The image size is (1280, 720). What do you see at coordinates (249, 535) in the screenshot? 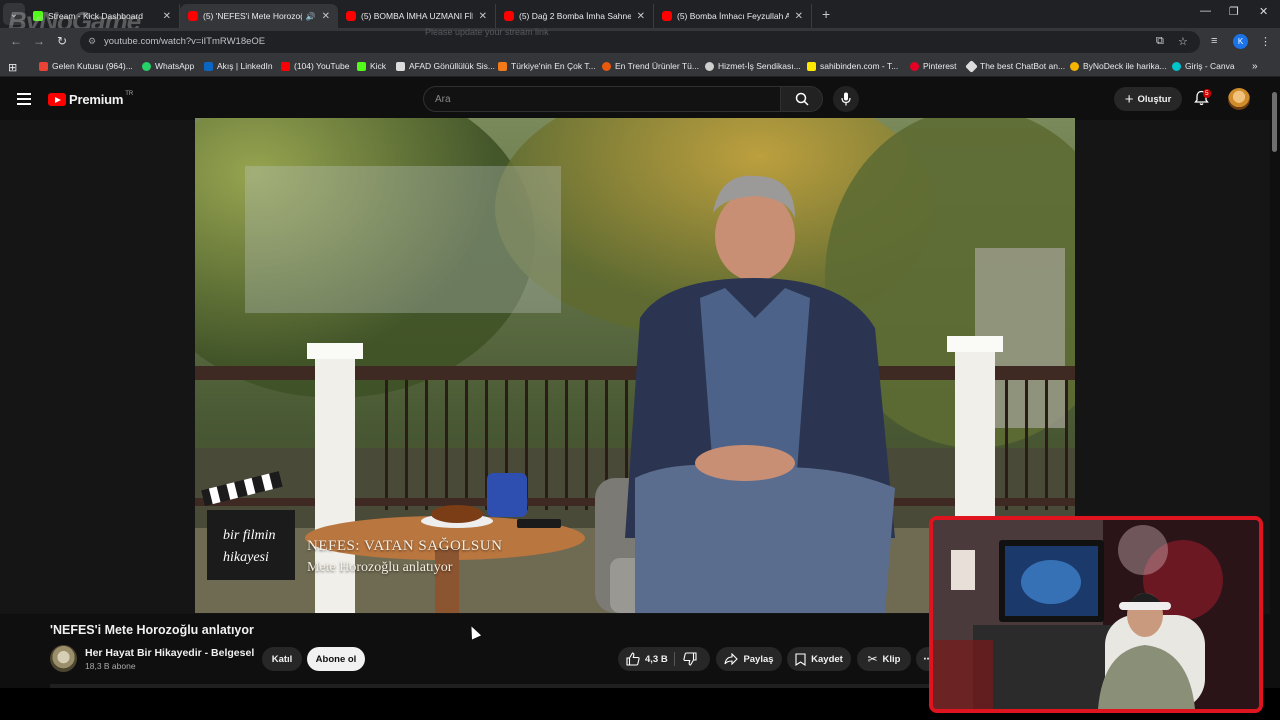
I see `clapper-text-line1: bir filmin` at bounding box center [249, 535].